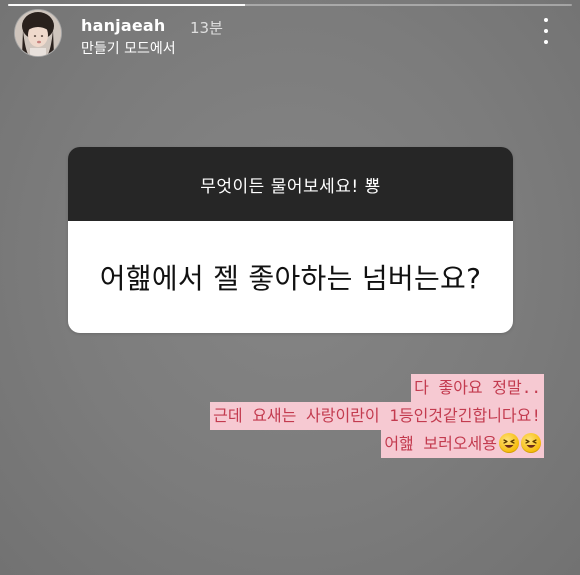  What do you see at coordinates (377, 388) in the screenshot?
I see `reply-line: 다 좋아요 정말..` at bounding box center [377, 388].